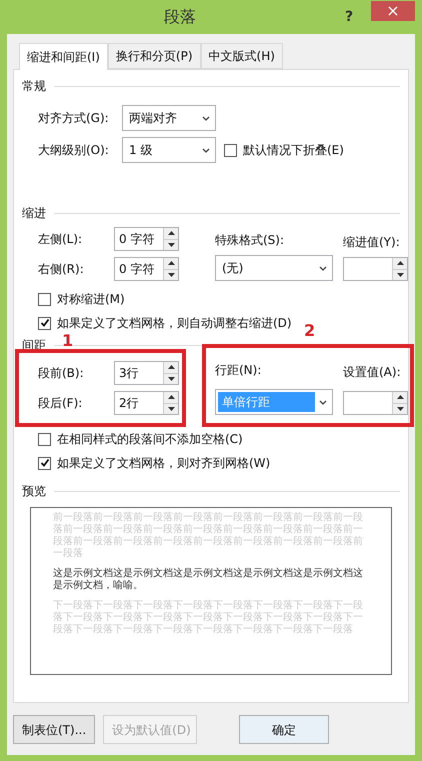 Image resolution: width=422 pixels, height=761 pixels. I want to click on annotation-number: 1, so click(68, 341).